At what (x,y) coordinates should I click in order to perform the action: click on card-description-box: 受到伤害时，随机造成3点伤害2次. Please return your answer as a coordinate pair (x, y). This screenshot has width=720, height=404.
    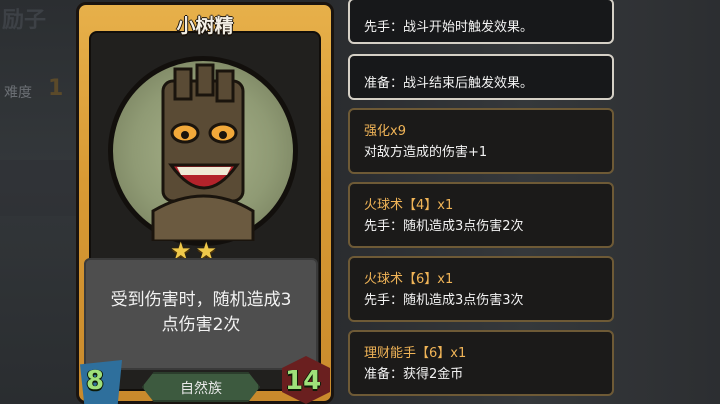
    Looking at the image, I should click on (201, 314).